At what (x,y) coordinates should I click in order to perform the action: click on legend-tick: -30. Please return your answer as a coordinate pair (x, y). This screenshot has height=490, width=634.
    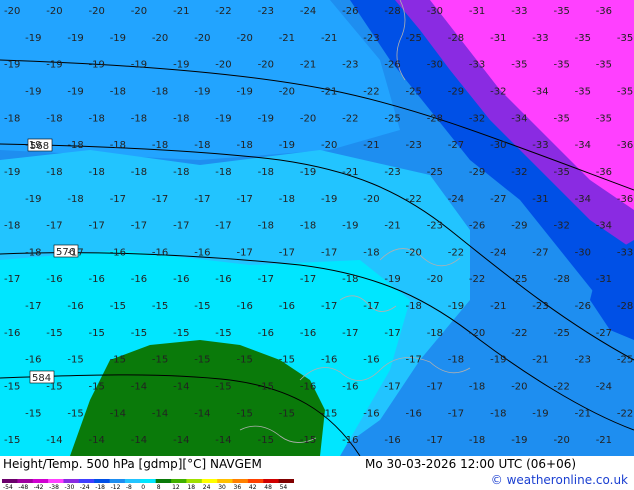
    Looking at the image, I should click on (70, 486).